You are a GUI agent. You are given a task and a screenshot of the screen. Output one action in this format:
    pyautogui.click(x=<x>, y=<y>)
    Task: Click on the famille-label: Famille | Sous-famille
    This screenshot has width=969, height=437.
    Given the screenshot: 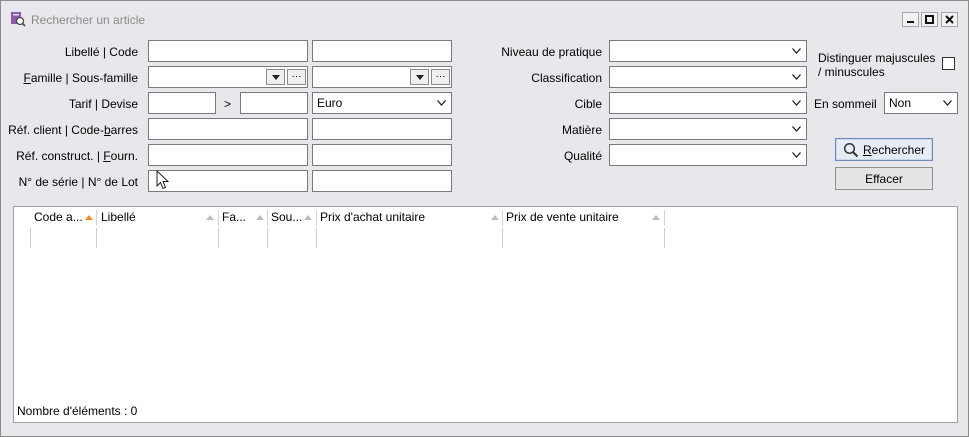 What is the action you would take?
    pyautogui.click(x=81, y=78)
    